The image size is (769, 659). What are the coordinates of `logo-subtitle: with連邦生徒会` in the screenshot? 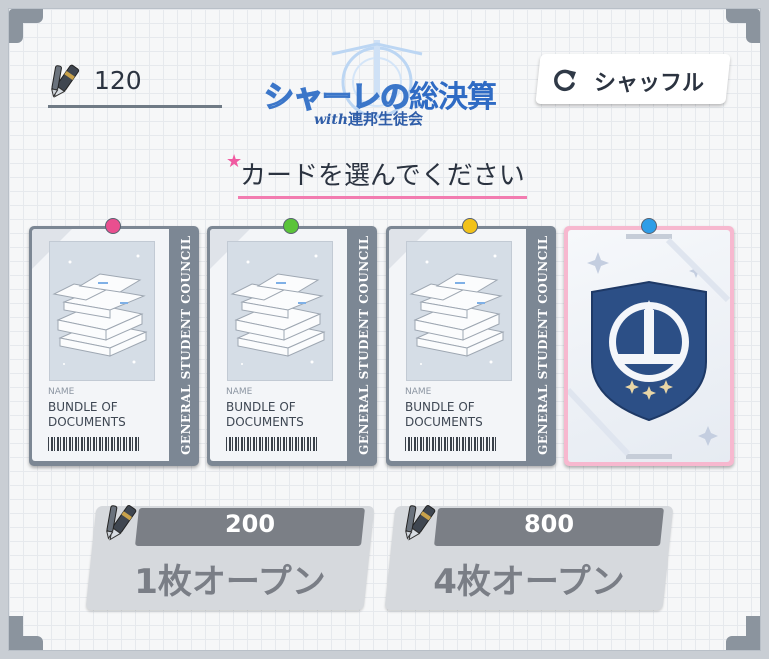 It's located at (369, 119).